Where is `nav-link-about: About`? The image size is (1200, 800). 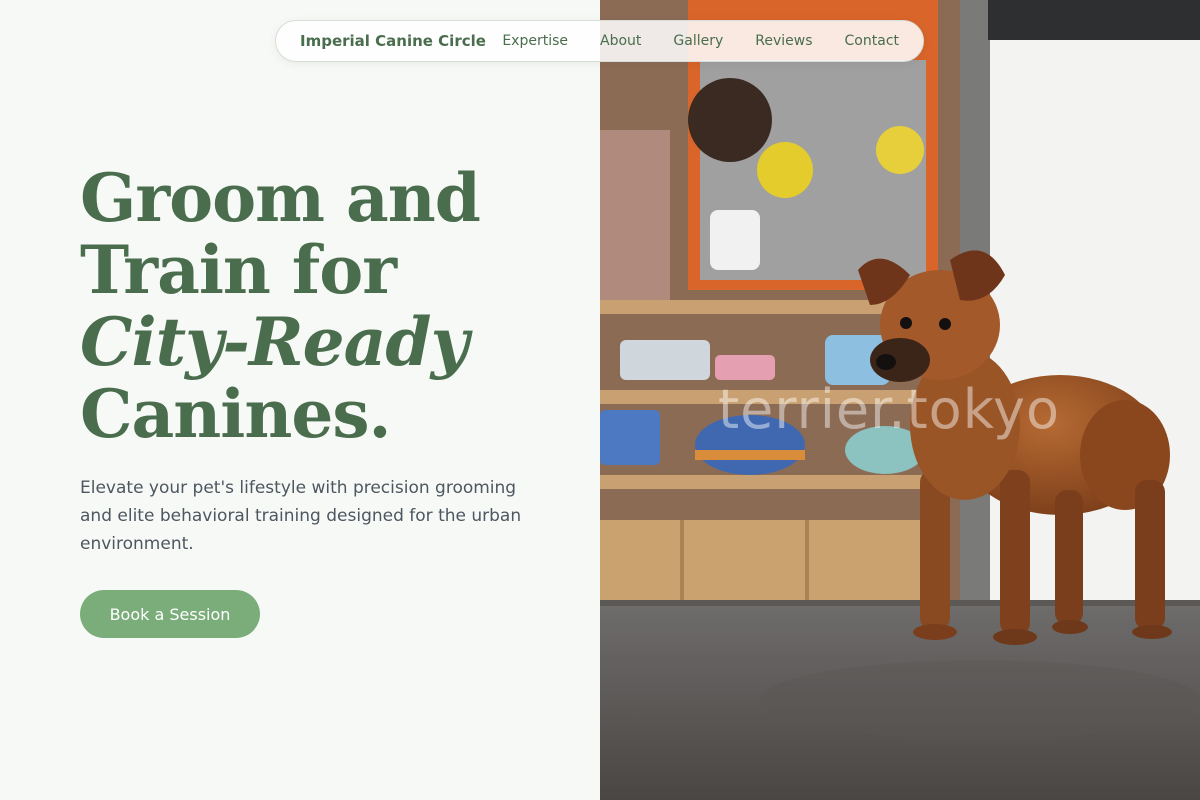 nav-link-about: About is located at coordinates (620, 41).